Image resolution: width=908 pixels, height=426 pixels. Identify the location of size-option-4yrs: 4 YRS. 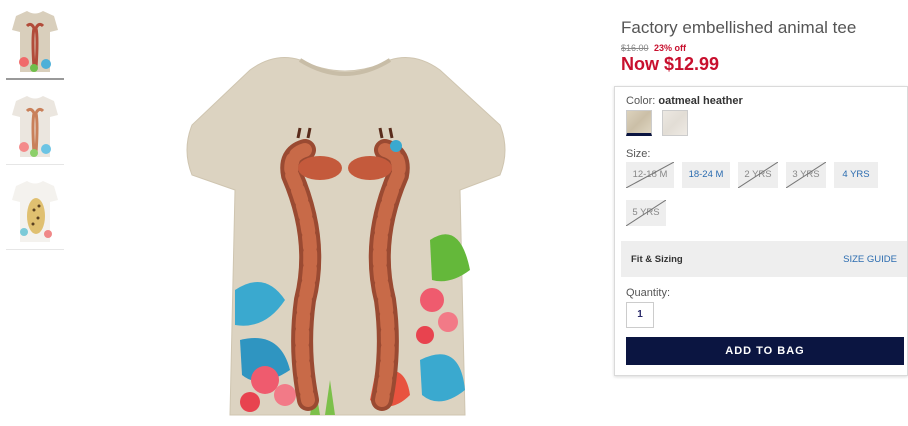
(856, 175).